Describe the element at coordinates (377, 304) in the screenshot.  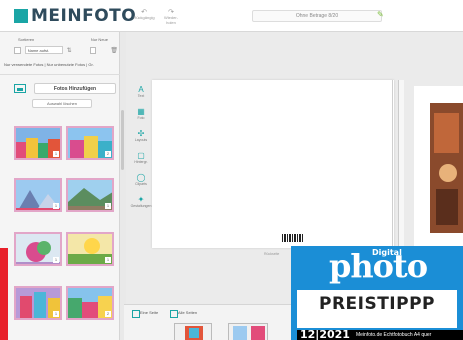
I see `award-headline: PREISTIPPP` at that location.